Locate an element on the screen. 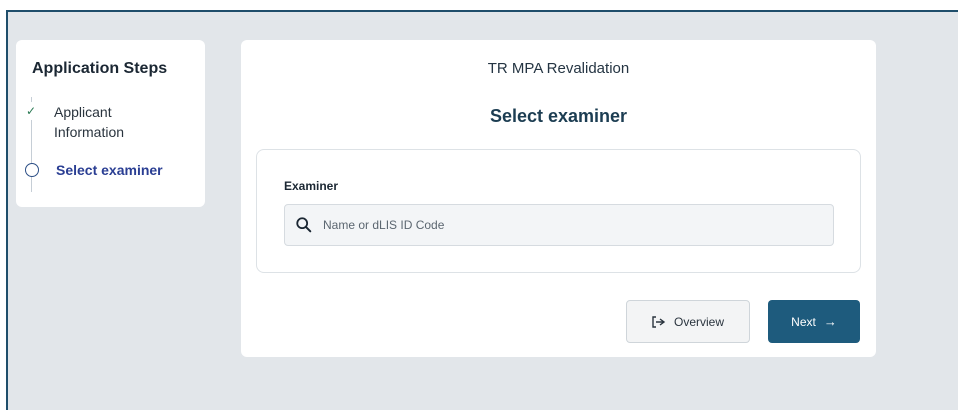 This screenshot has width=958, height=410. step-applicant-information: ✓ Applicant Information is located at coordinates (93, 122).